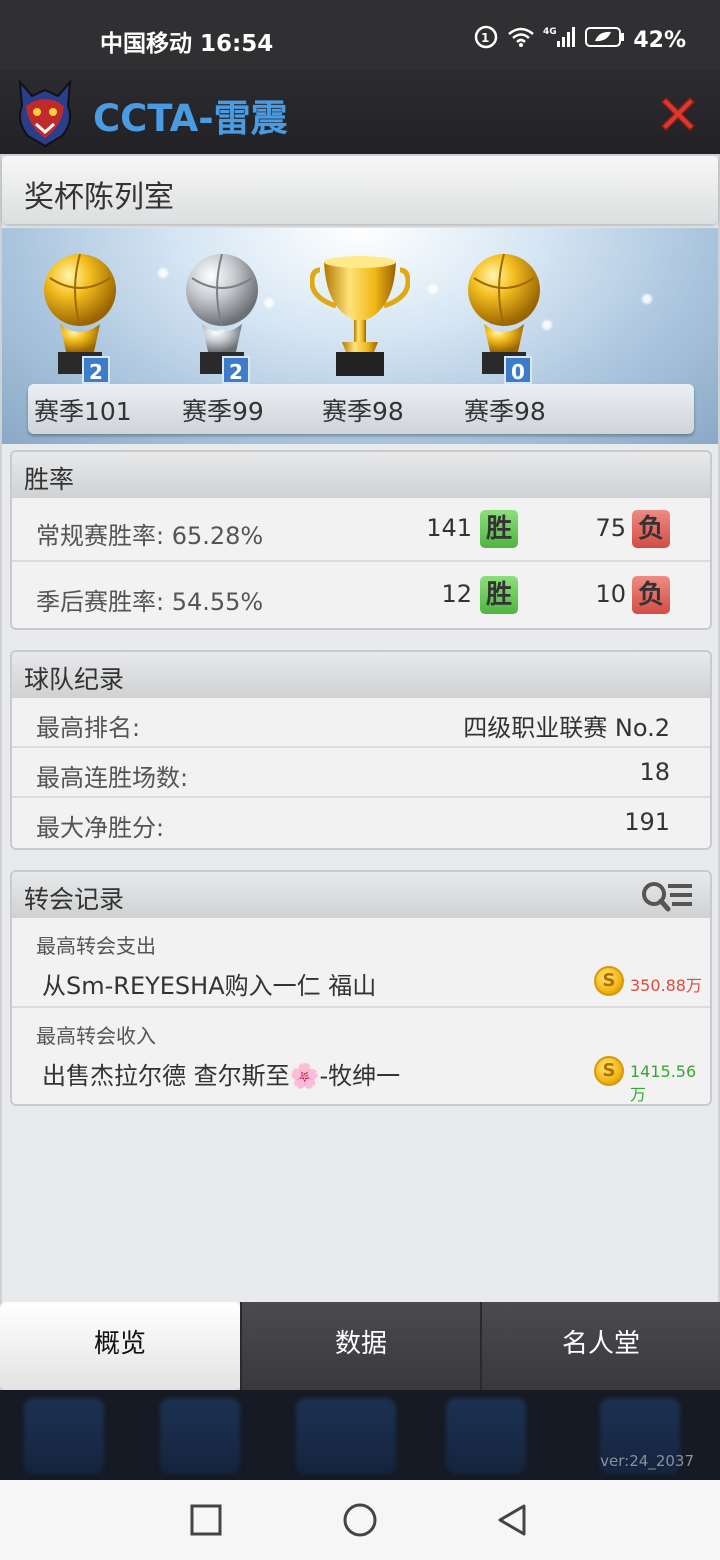 The width and height of the screenshot is (720, 1560). What do you see at coordinates (45, 112) in the screenshot?
I see `team-logo-icon` at bounding box center [45, 112].